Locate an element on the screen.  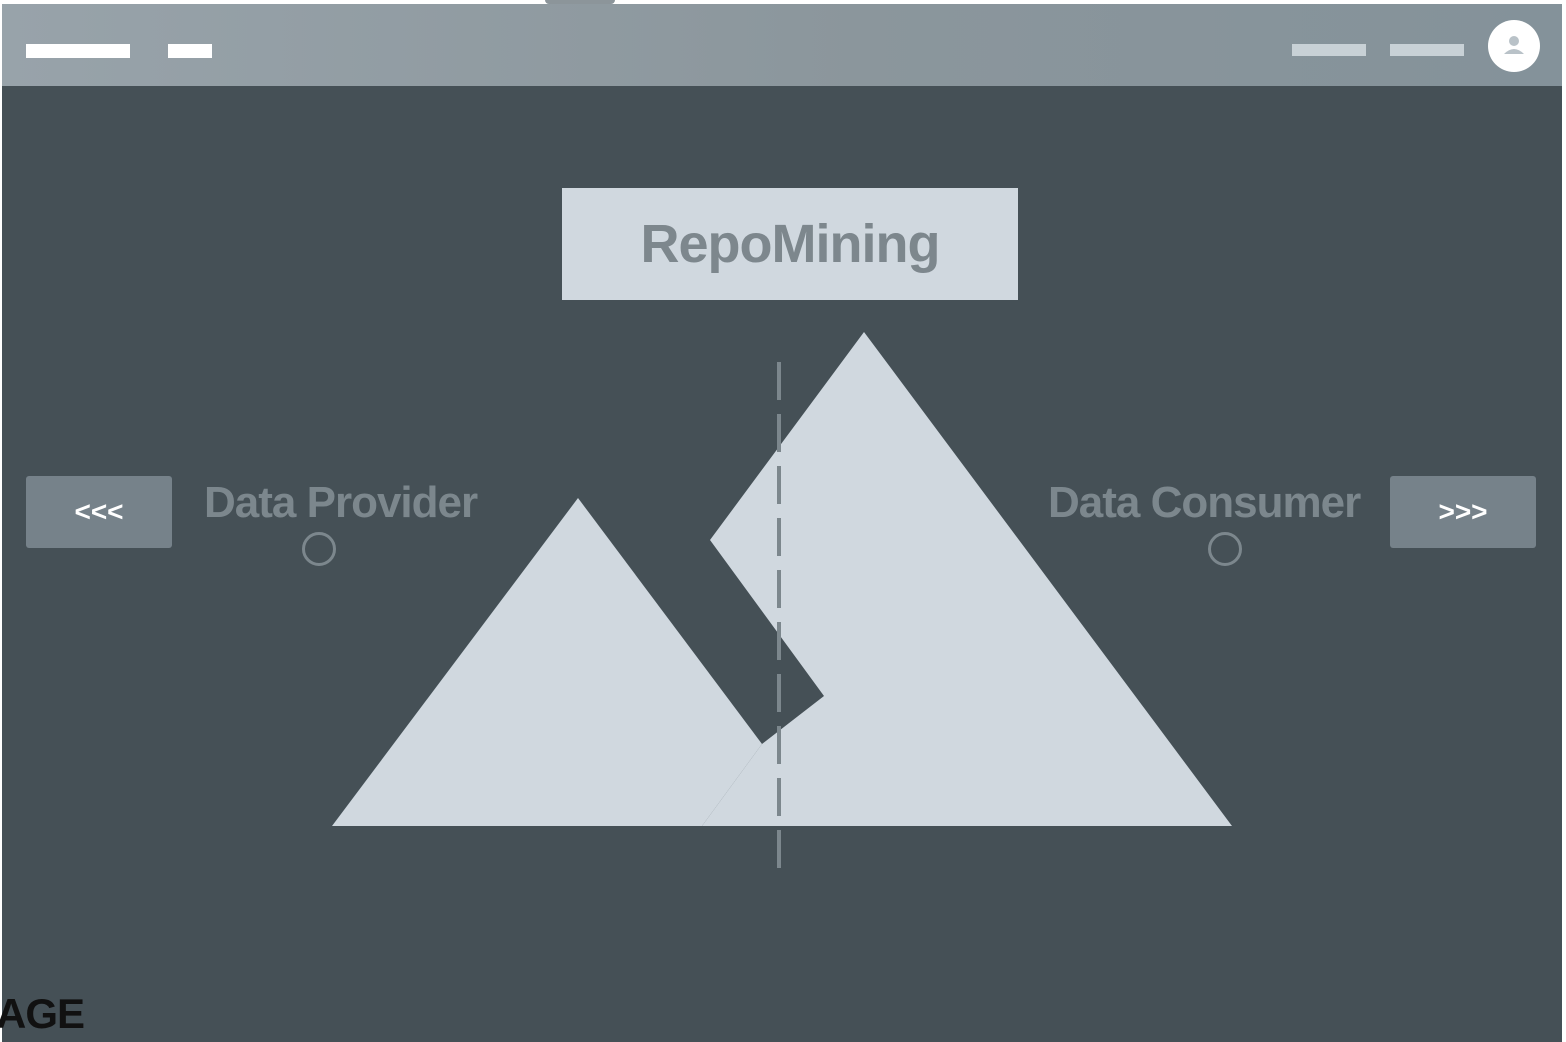
data-consumer-label: Data Consumer is located at coordinates (1204, 502).